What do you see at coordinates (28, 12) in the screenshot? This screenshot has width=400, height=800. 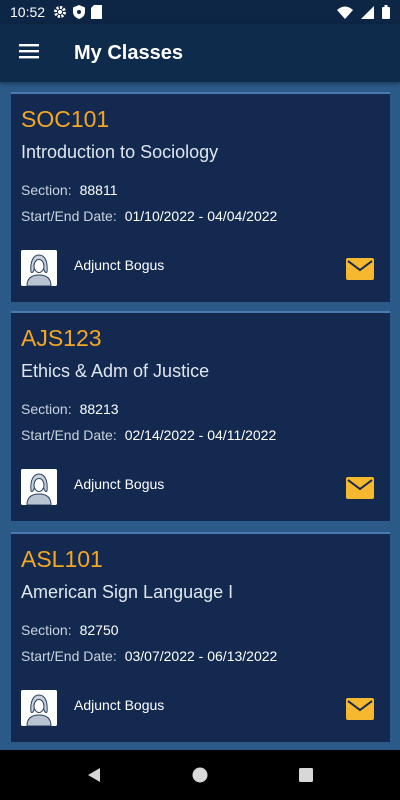 I see `status-time: 10:52` at bounding box center [28, 12].